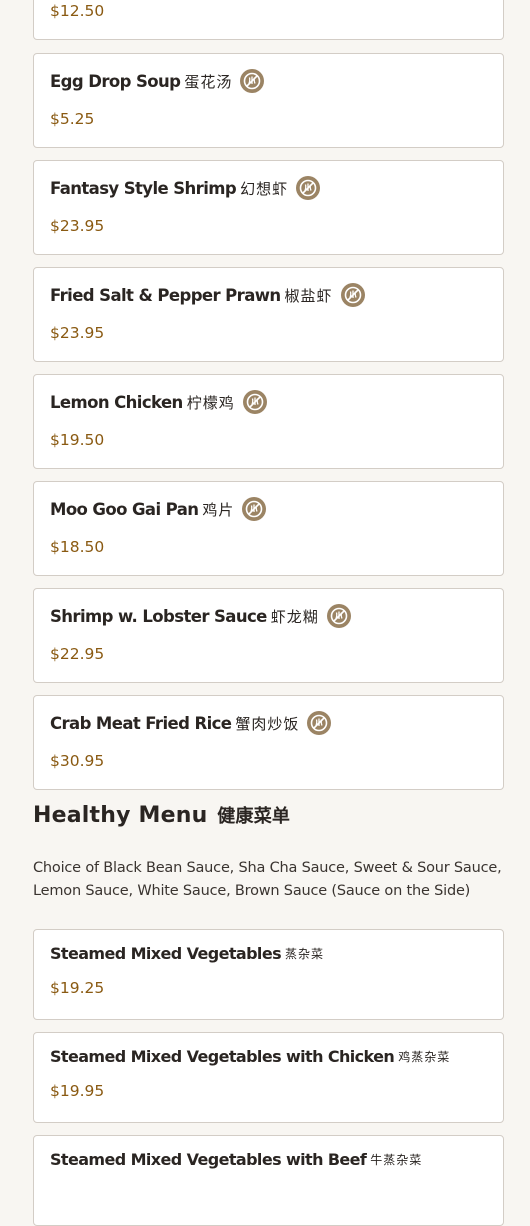  I want to click on item-name-row: Steamed Mixed Vegetables 蒸杂菜, so click(187, 953).